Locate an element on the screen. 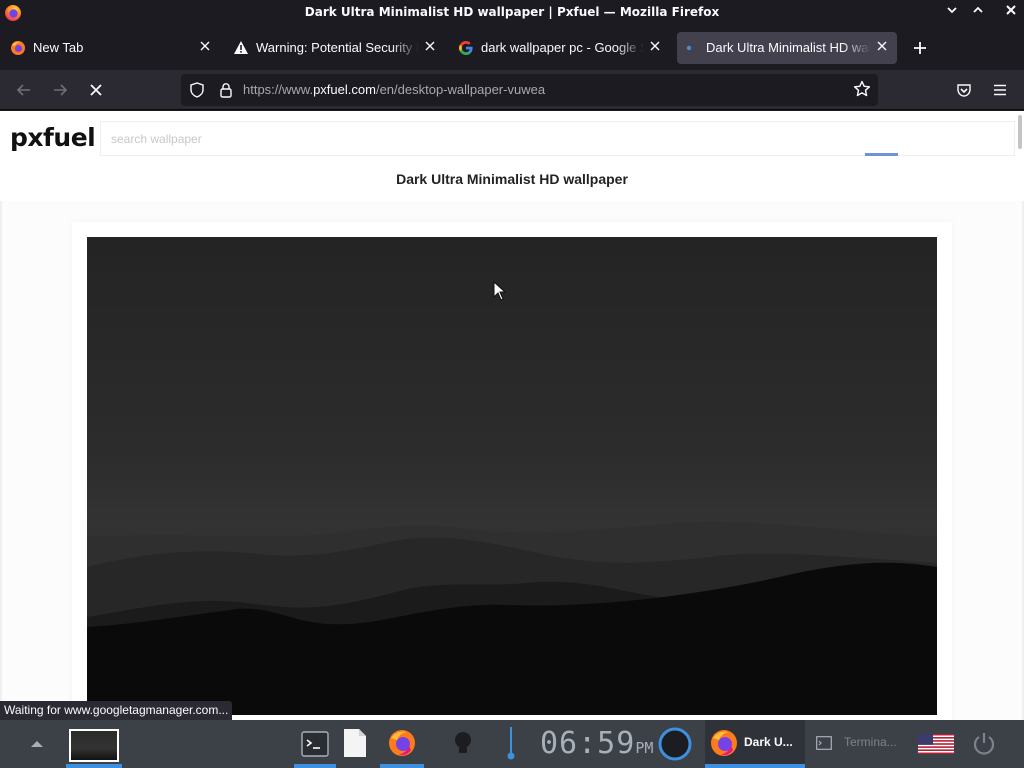 This screenshot has height=768, width=1024. tab-security-warning: Warning: Potential Security Risk Ahead is located at coordinates (335, 48).